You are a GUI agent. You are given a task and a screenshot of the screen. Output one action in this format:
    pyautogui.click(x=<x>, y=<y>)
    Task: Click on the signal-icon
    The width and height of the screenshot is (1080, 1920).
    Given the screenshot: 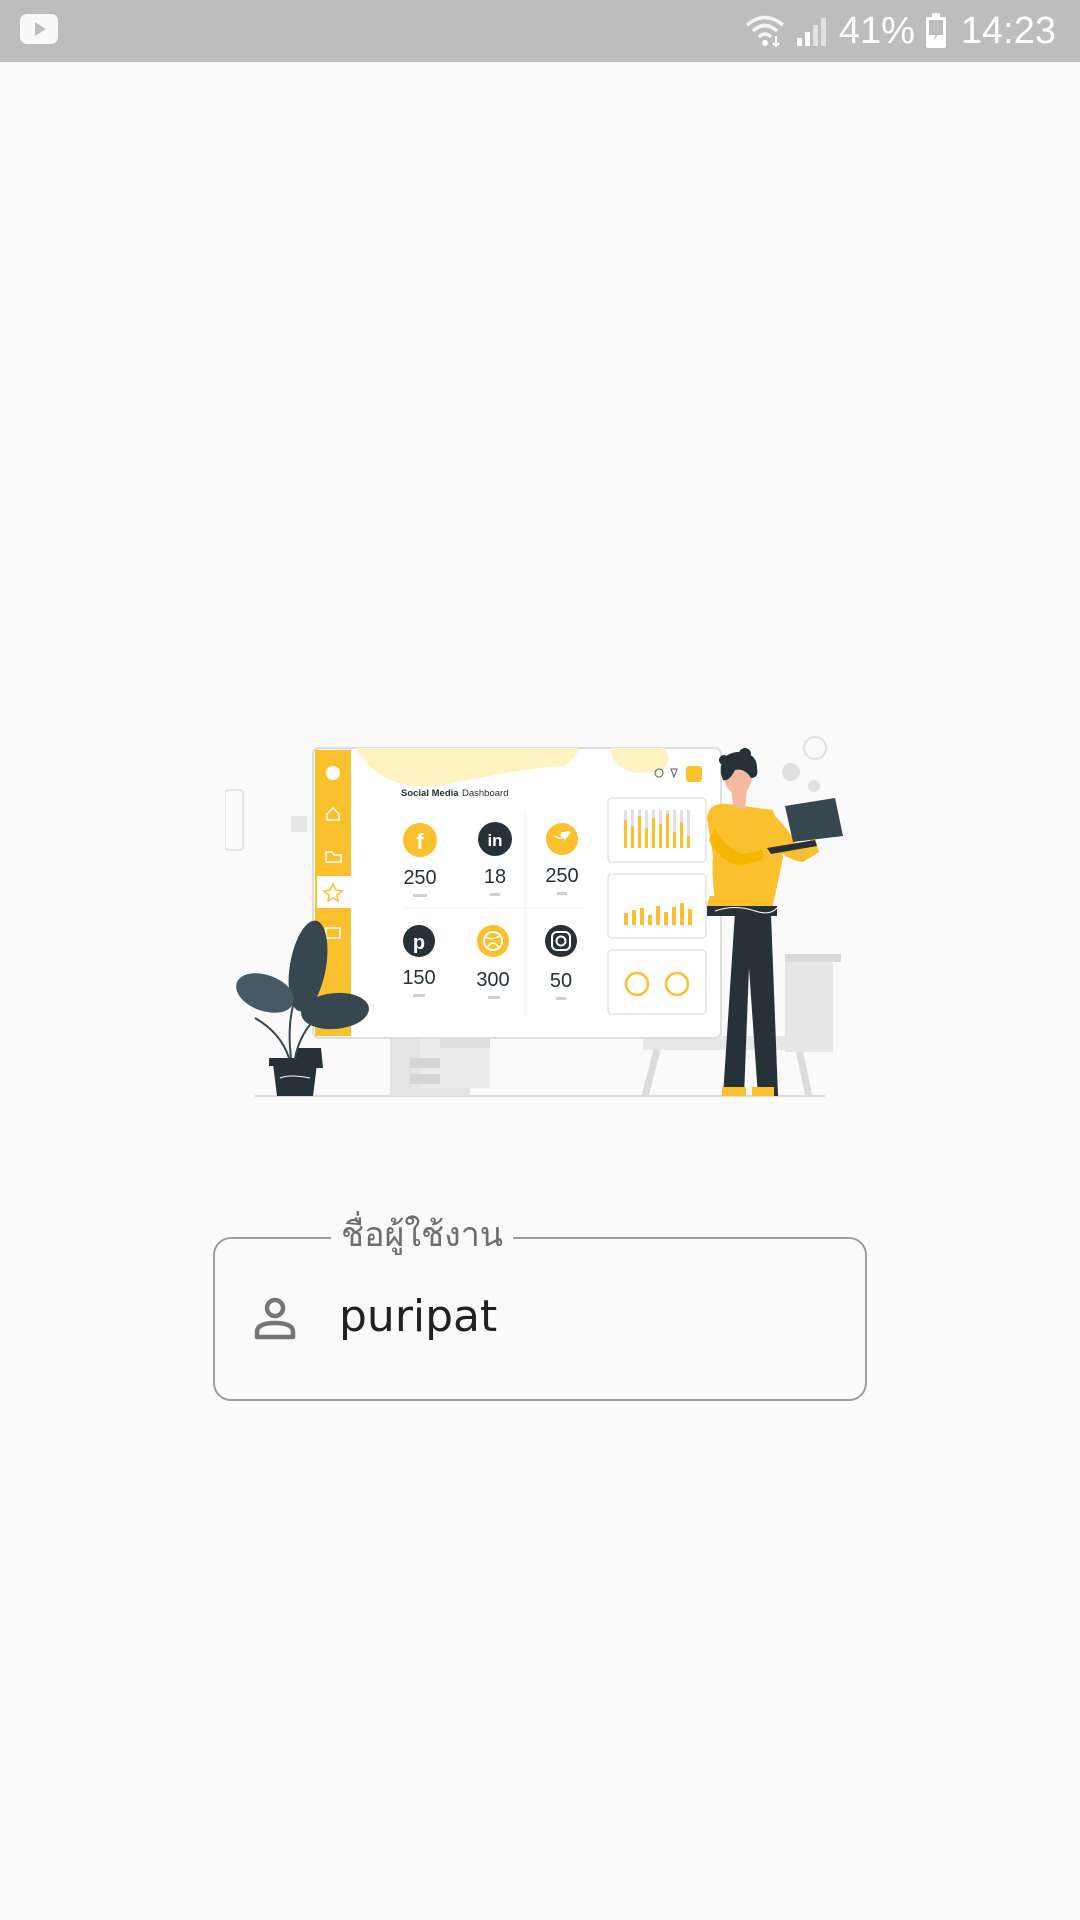 What is the action you would take?
    pyautogui.click(x=811, y=32)
    